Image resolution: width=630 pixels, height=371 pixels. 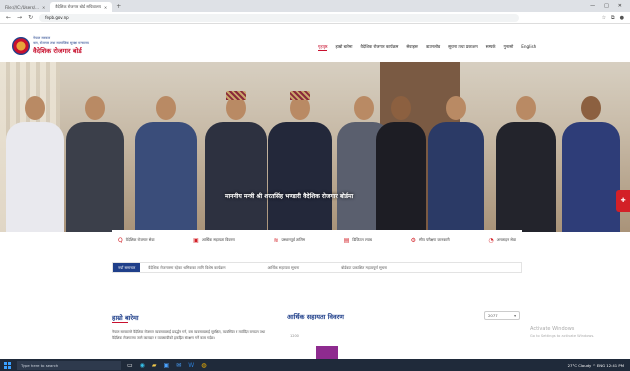 What do you see at coordinates (283, 268) in the screenshot?
I see `news-item: आर्थिक सहायता सूचना` at bounding box center [283, 268].